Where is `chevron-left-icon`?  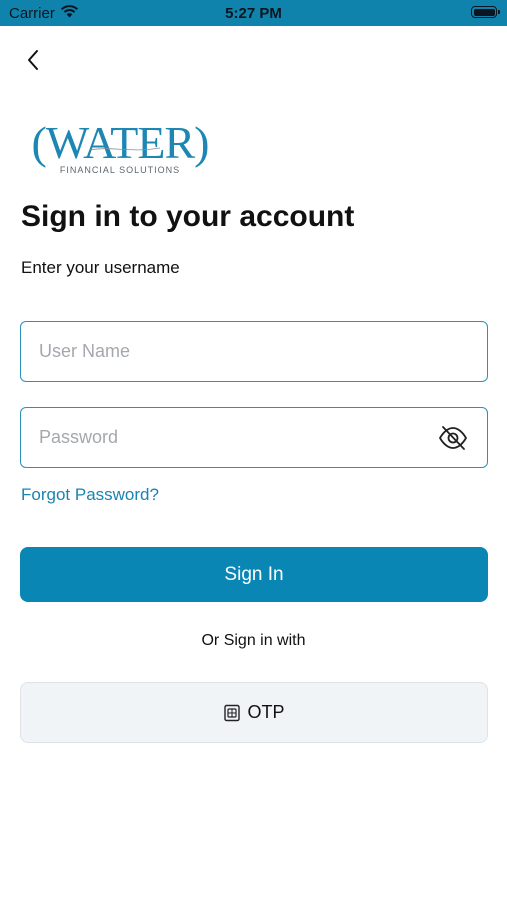
chevron-left-icon is located at coordinates (33, 62).